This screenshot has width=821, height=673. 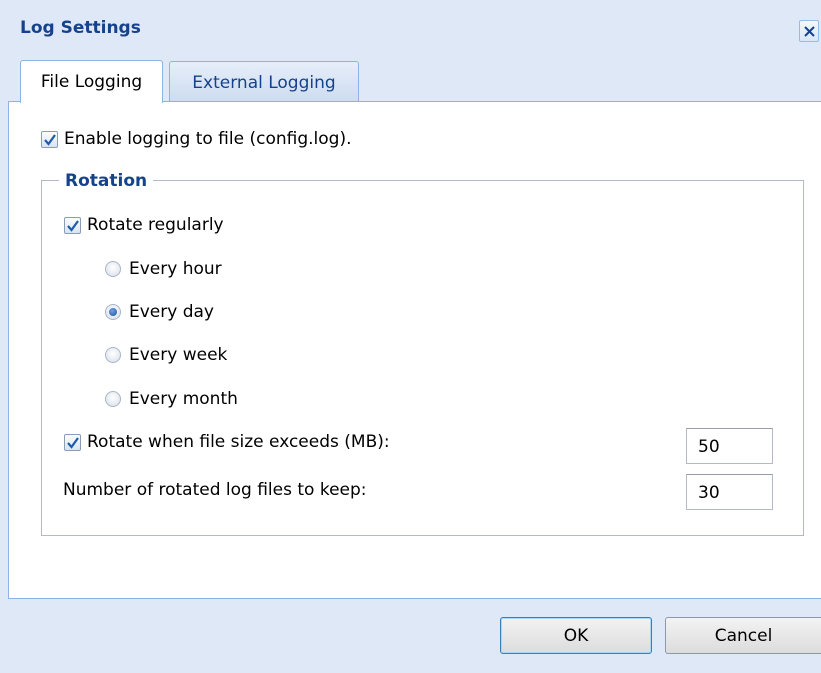 I want to click on keep-files-input: 30, so click(x=729, y=492).